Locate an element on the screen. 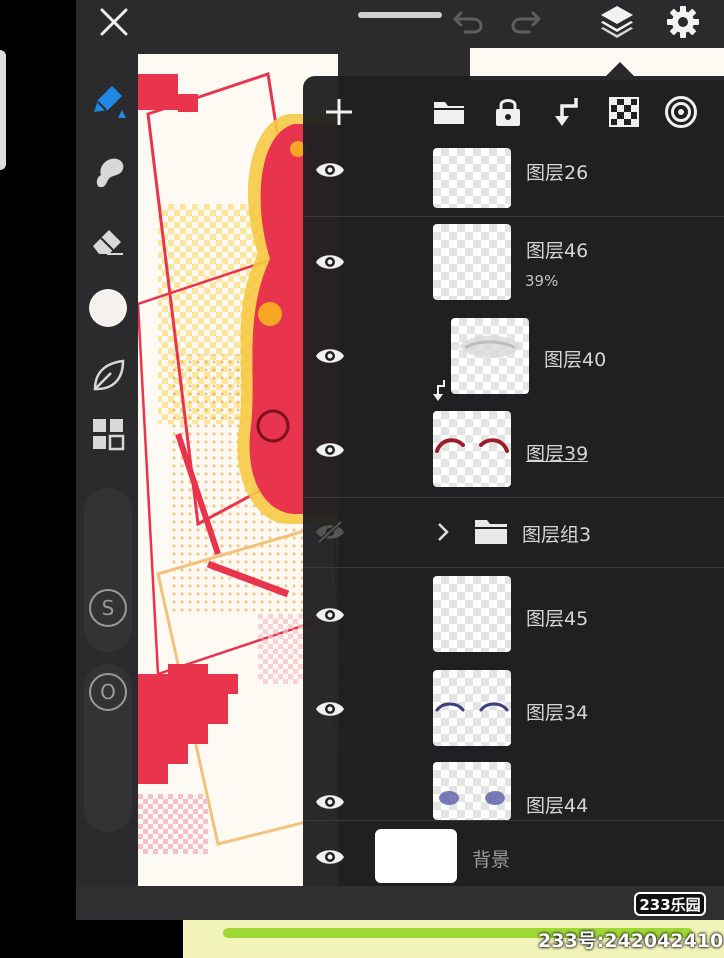 The image size is (724, 958). add-layer-icon is located at coordinates (339, 112).